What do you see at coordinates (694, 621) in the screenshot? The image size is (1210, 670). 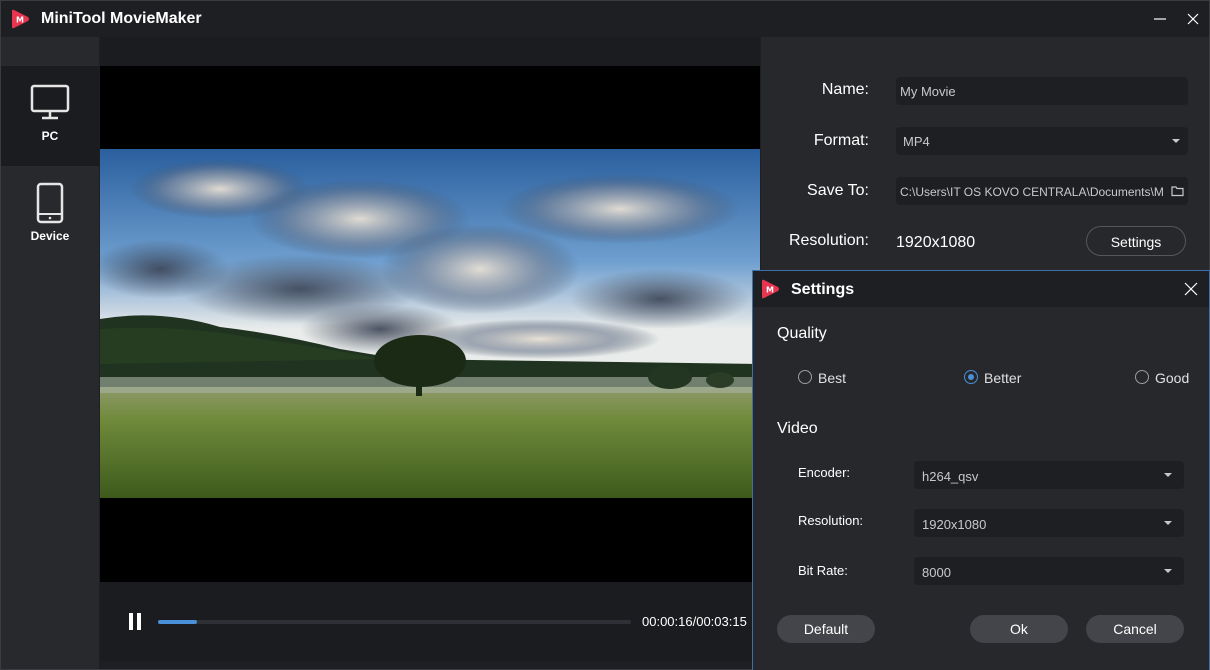 I see `time-readout: 00:00:16/00:03:15` at bounding box center [694, 621].